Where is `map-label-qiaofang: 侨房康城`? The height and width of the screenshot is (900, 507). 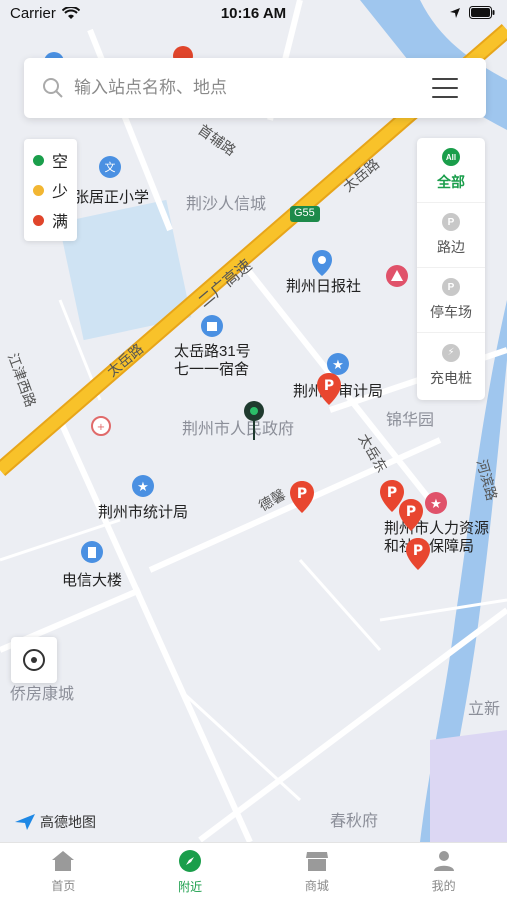 map-label-qiaofang: 侨房康城 is located at coordinates (42, 694).